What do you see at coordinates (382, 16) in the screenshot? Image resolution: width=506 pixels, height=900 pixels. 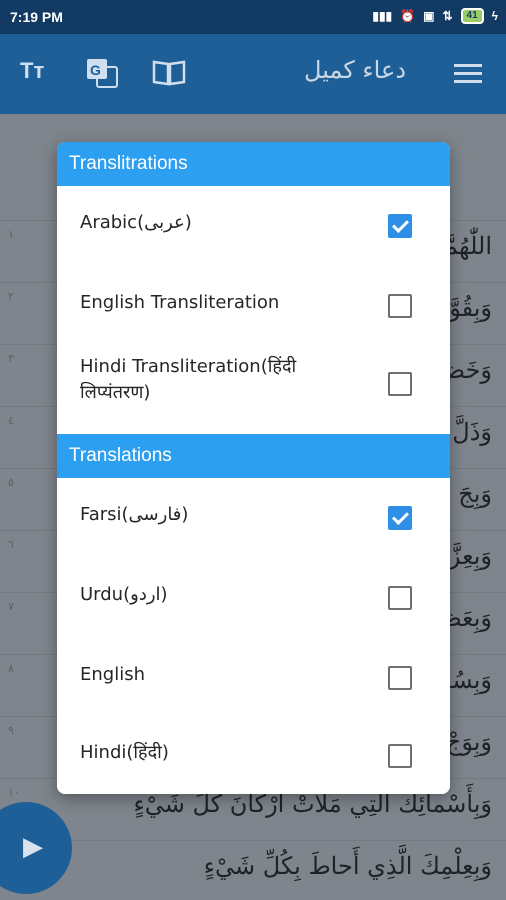 I see `signal-icon: ▮▮▮` at bounding box center [382, 16].